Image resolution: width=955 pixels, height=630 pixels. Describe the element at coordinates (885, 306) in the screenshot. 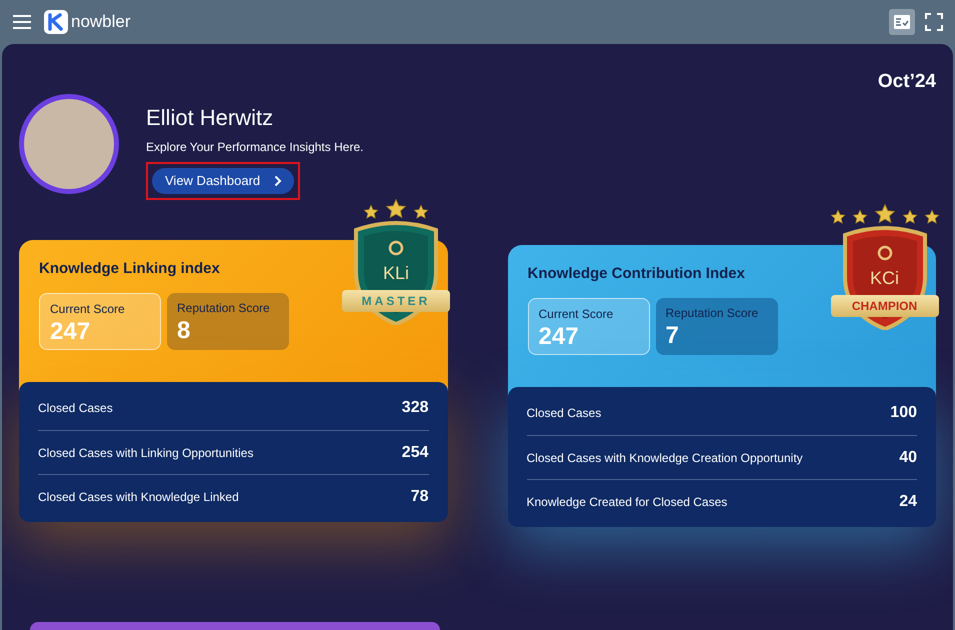

I see `badge-ribbon-text: CHAMPION` at that location.